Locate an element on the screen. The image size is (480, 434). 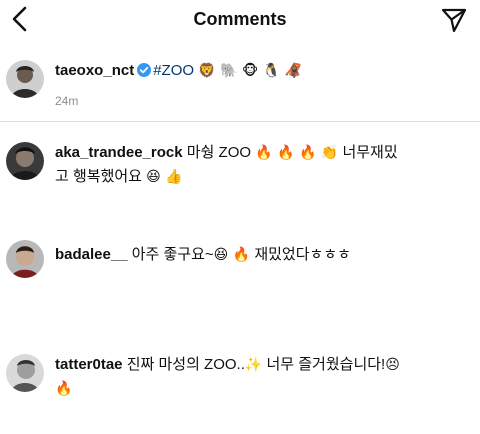
caption-username: taeoxo_nct is located at coordinates (94, 70).